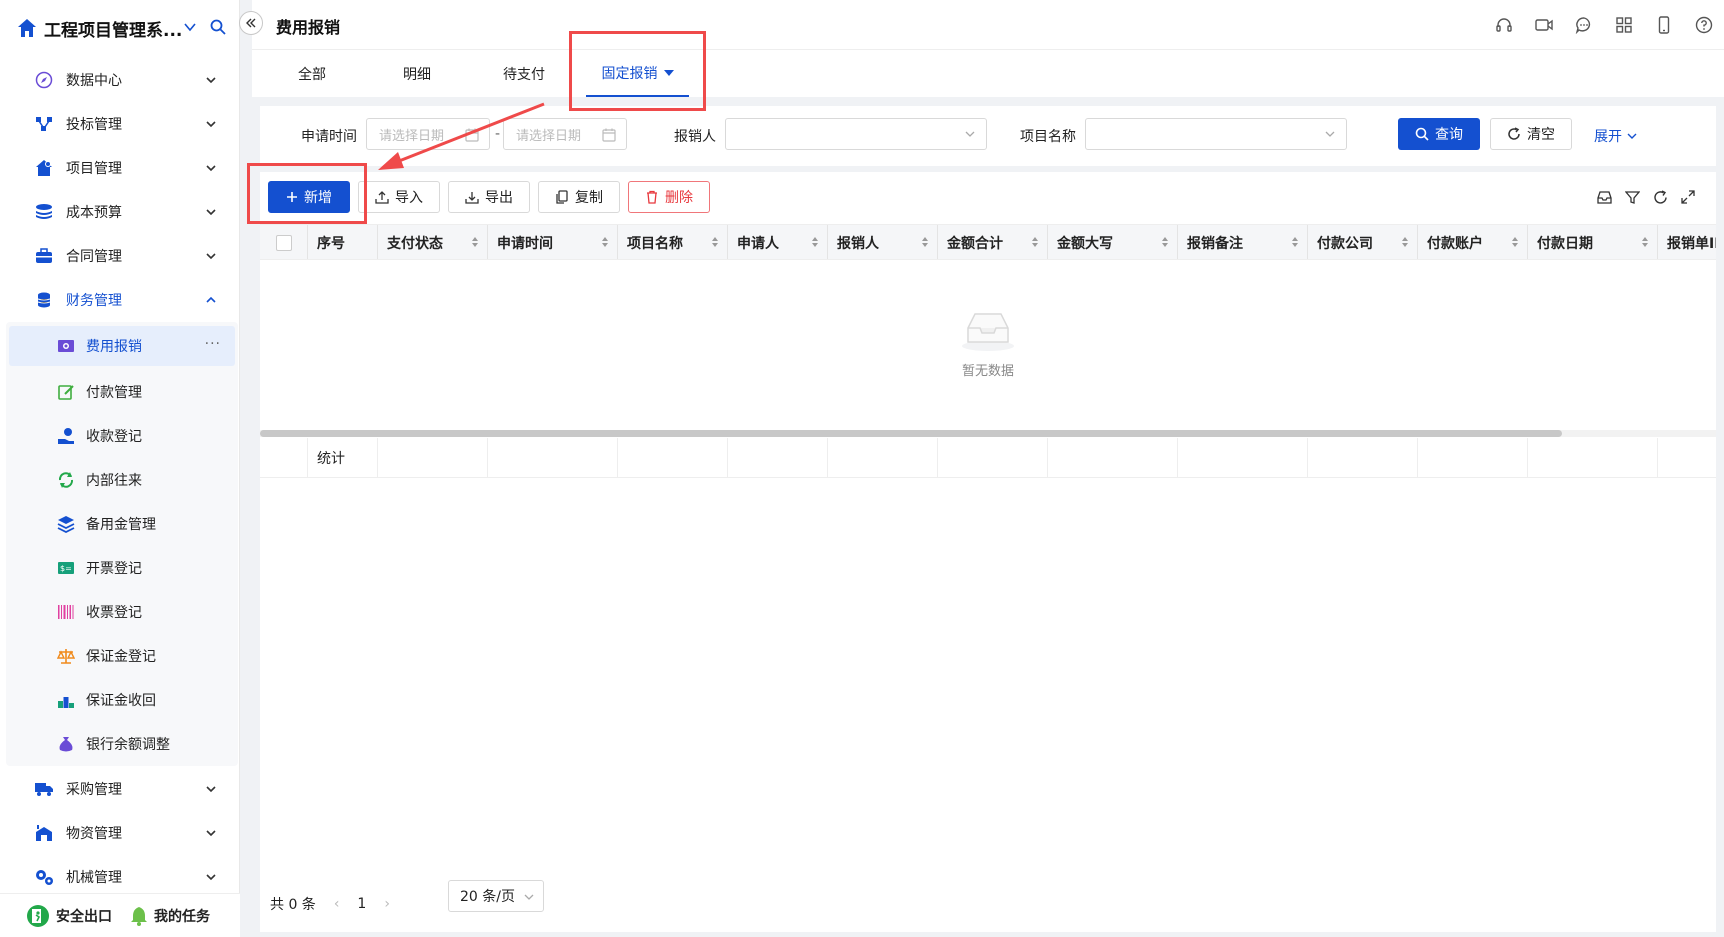 This screenshot has width=1724, height=937. Describe the element at coordinates (120, 212) in the screenshot. I see `menu-item-budget: 成本预算` at that location.